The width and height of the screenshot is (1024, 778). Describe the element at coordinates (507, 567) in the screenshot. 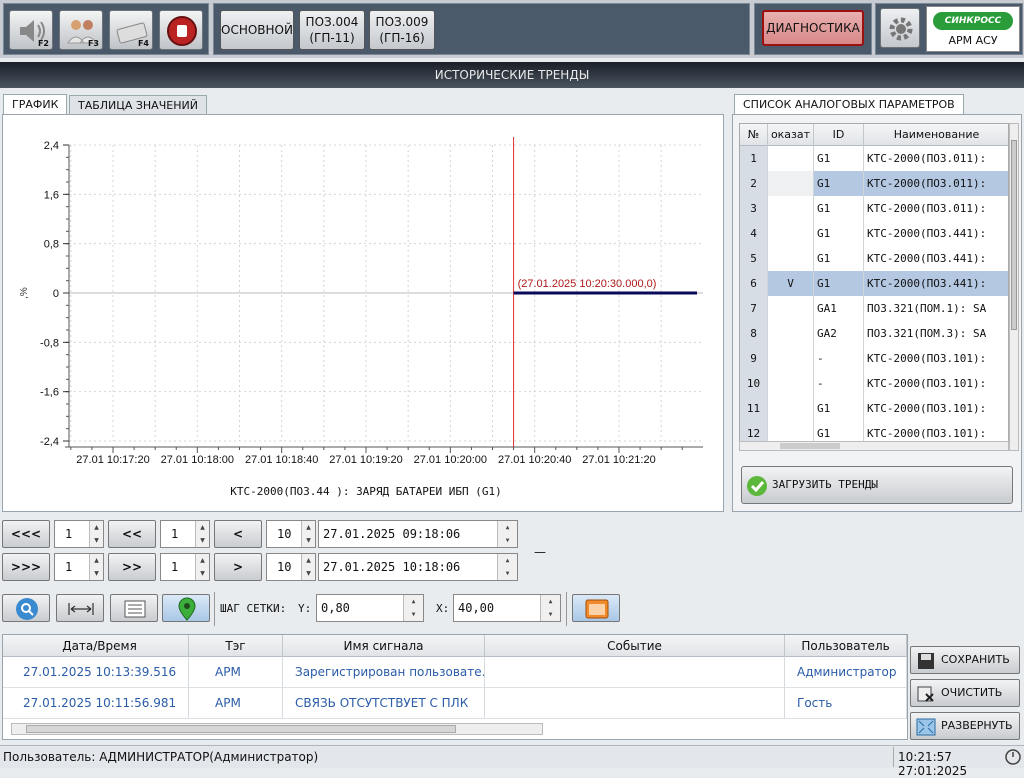

I see `end-date-arrows: ▲ ▼` at that location.